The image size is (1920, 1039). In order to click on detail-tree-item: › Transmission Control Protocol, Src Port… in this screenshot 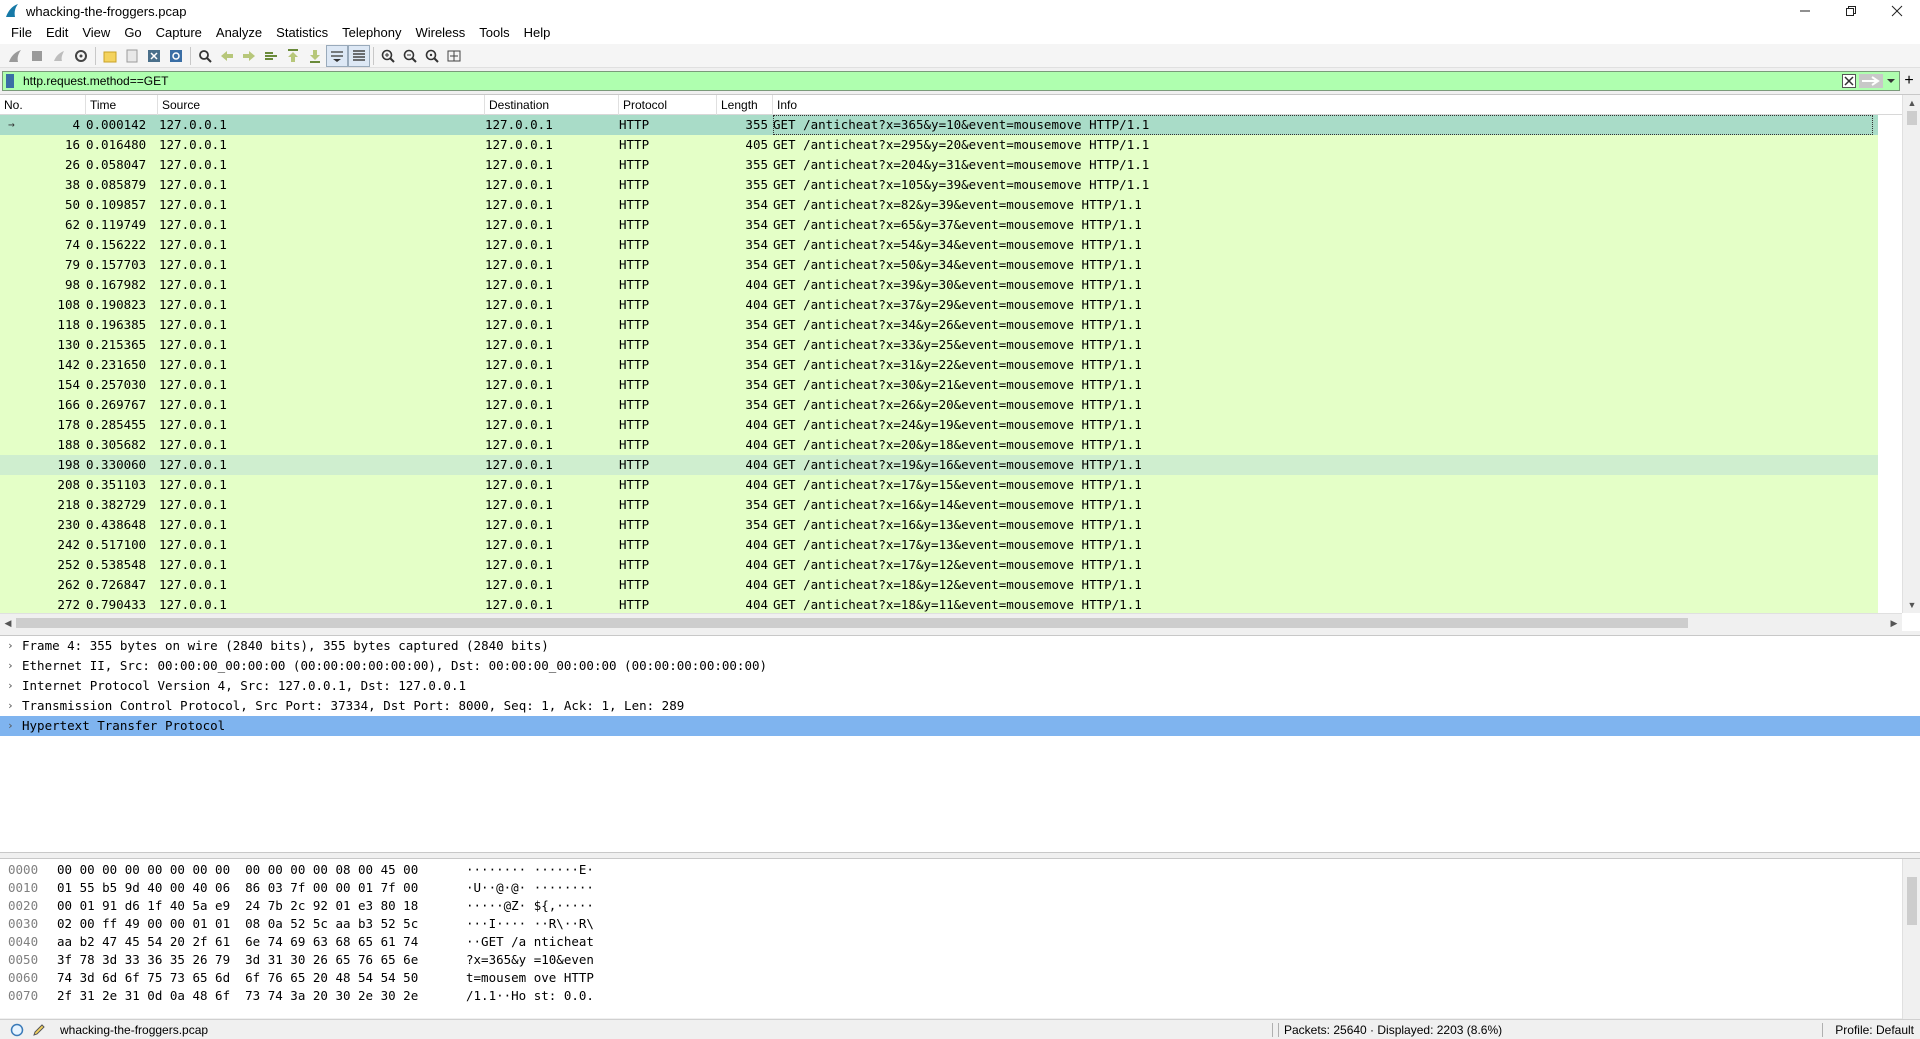, I will do `click(960, 706)`.